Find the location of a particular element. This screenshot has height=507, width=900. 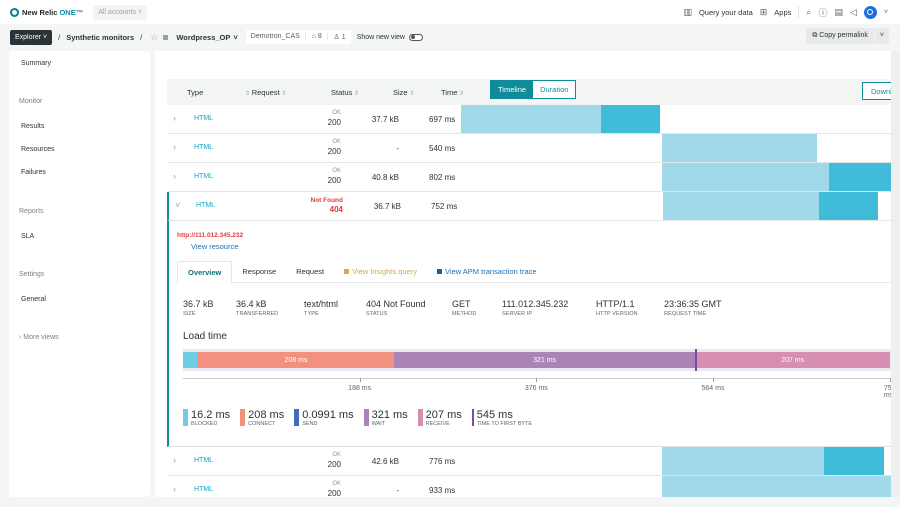

table-row: › HTML OK 200 40.8 kB 802 ms is located at coordinates (529, 177).